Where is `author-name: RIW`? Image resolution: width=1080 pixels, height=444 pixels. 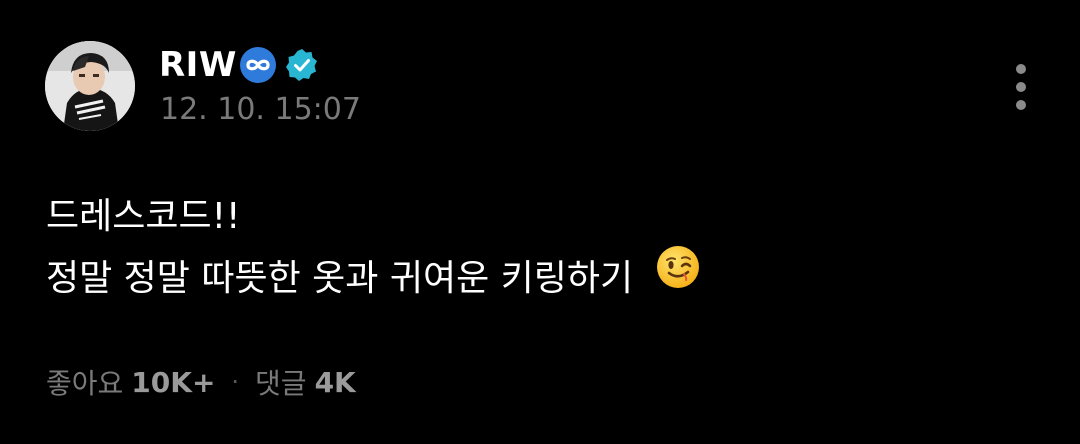 author-name: RIW is located at coordinates (198, 65).